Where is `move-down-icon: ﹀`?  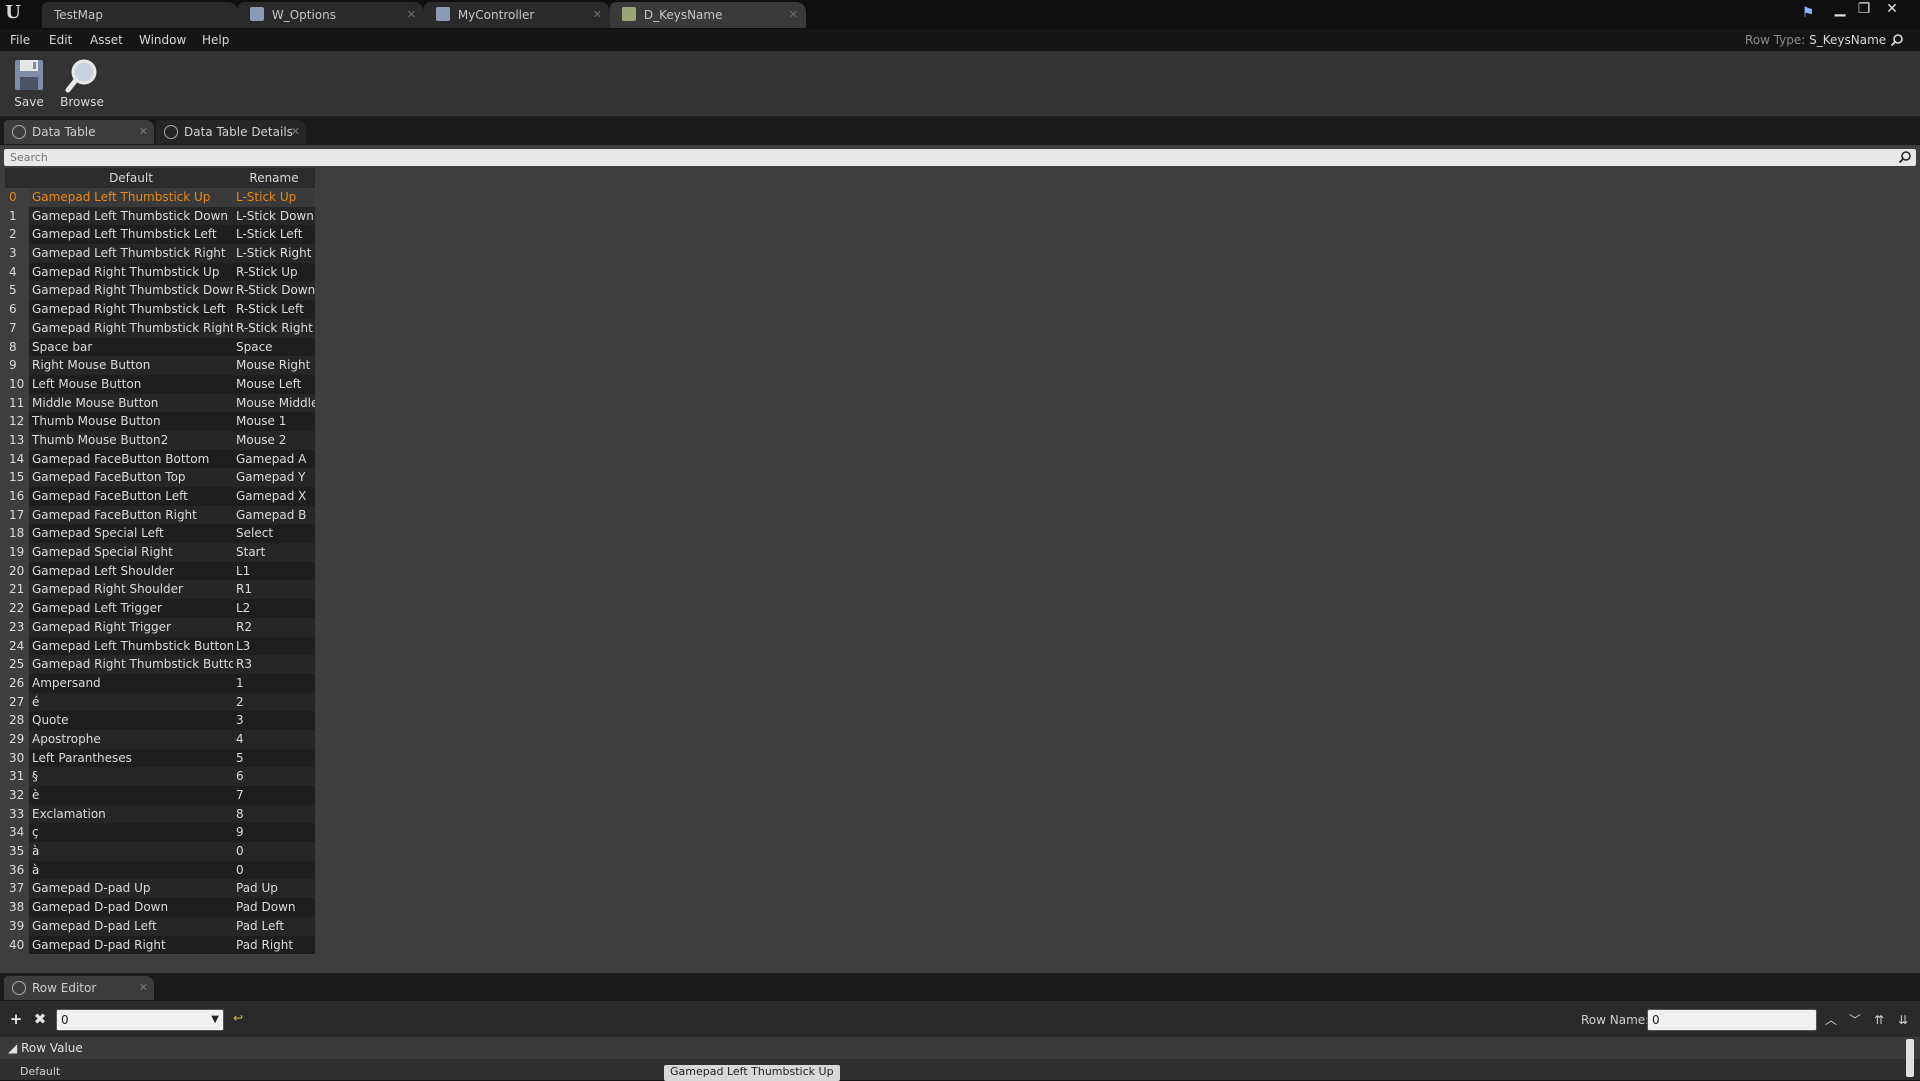
move-down-icon: ﹀ is located at coordinates (1855, 1020).